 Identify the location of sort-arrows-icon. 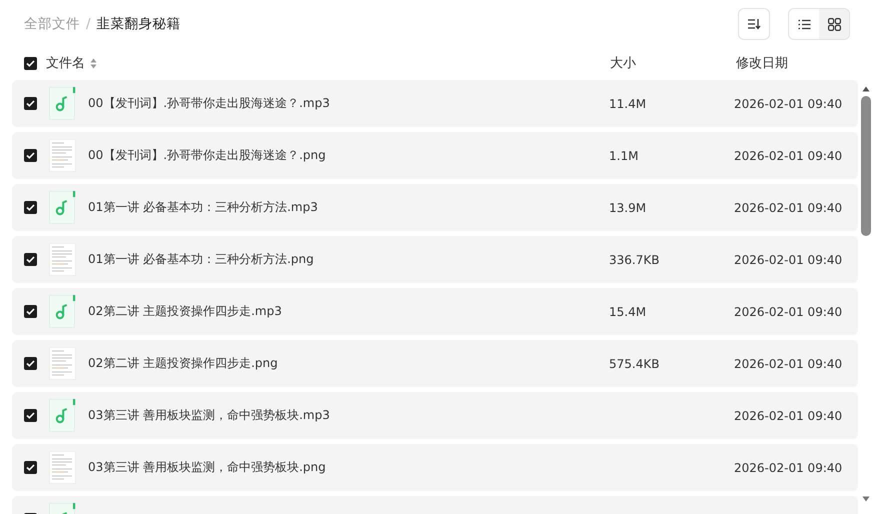
(93, 63).